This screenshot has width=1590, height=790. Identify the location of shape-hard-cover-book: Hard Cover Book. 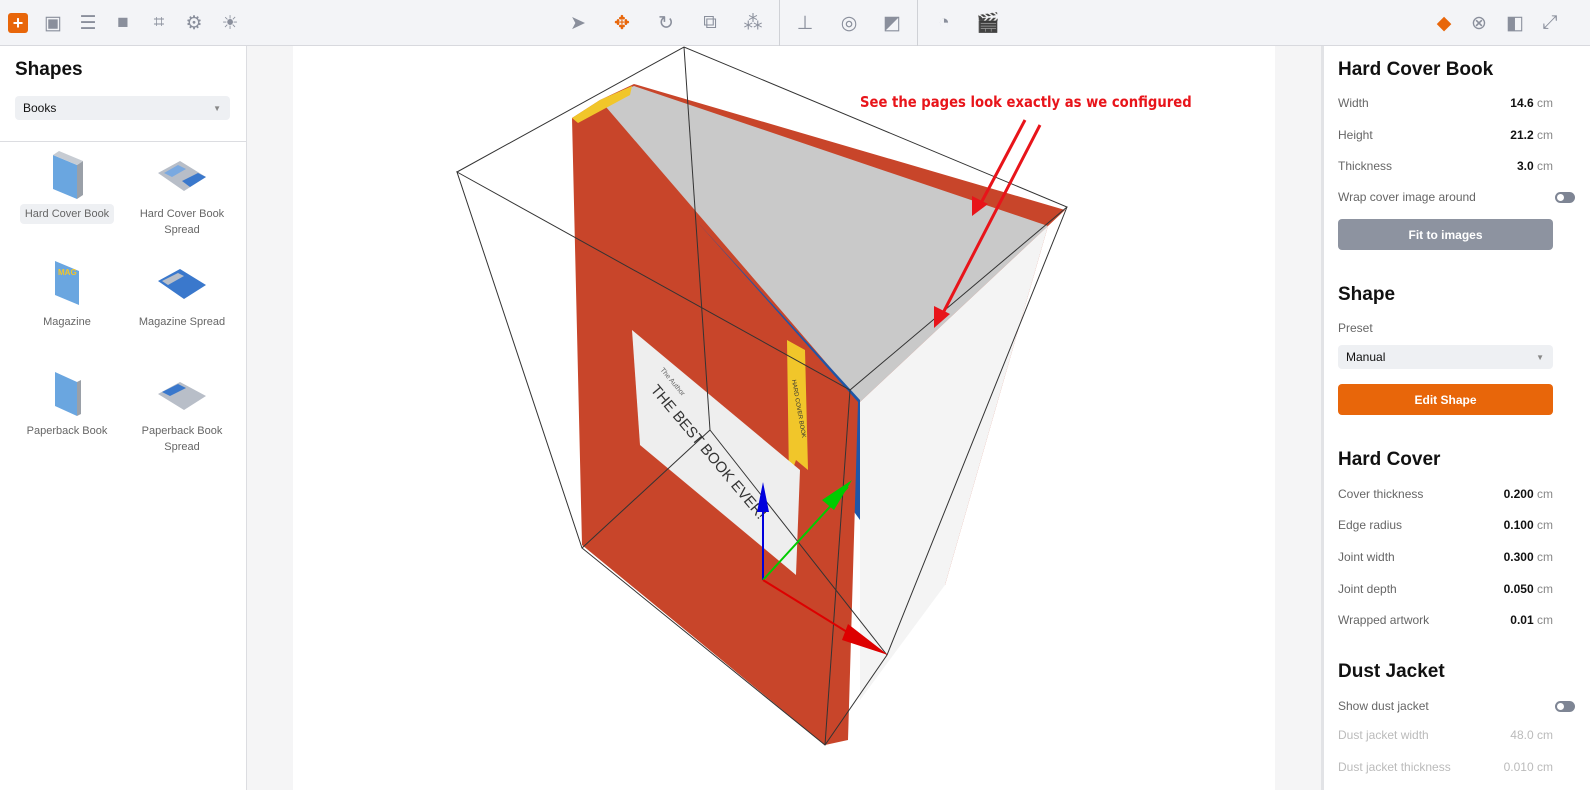
(67, 187).